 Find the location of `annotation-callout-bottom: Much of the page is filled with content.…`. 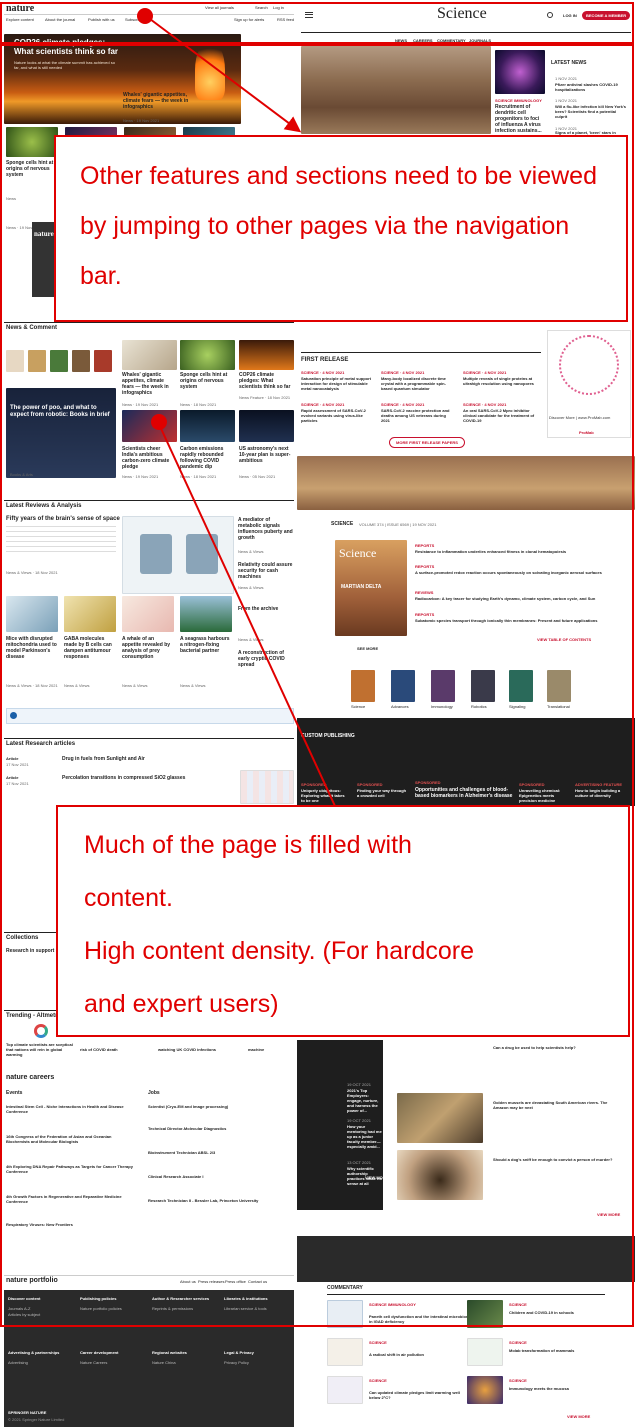

annotation-callout-bottom: Much of the page is filled with content.… is located at coordinates (343, 921).